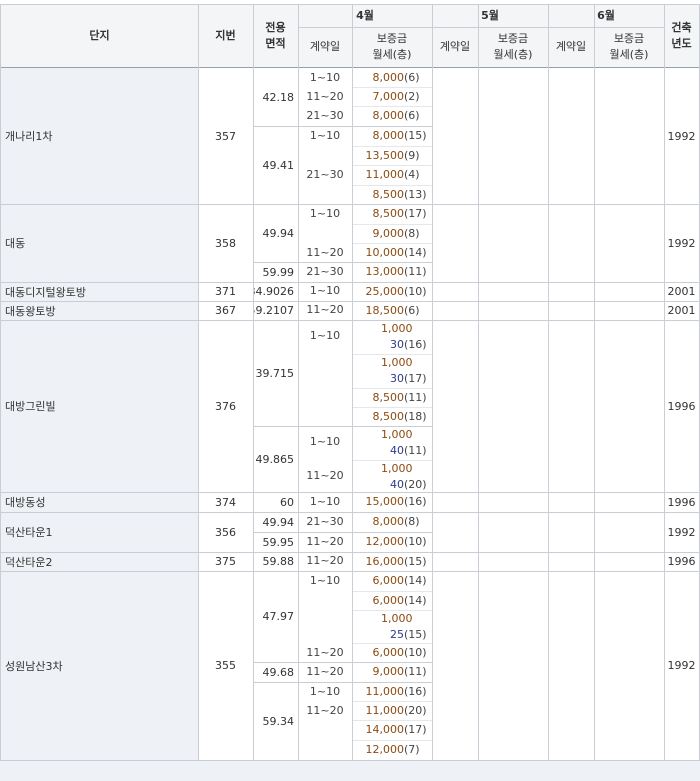 The width and height of the screenshot is (700, 781). What do you see at coordinates (99, 310) in the screenshot?
I see `complex-name: 대동왕토방` at bounding box center [99, 310].